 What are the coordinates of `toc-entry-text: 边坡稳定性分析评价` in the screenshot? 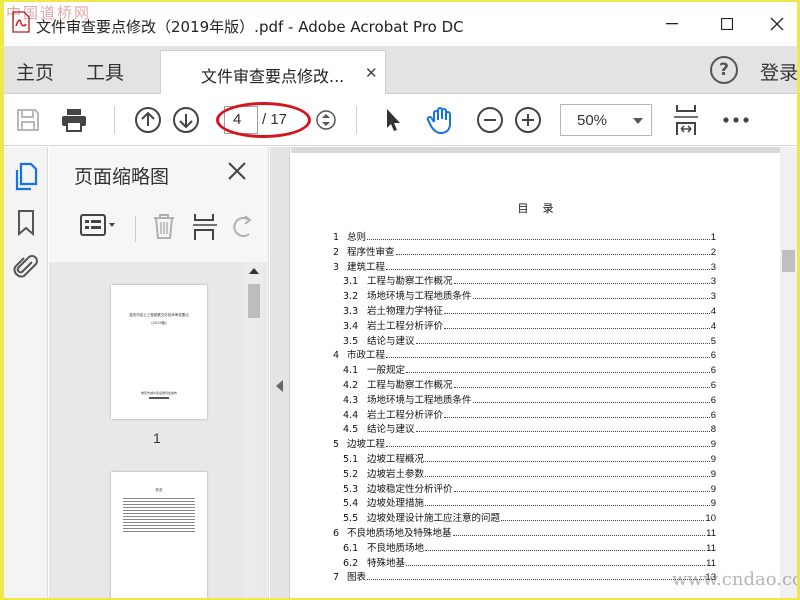 It's located at (410, 489).